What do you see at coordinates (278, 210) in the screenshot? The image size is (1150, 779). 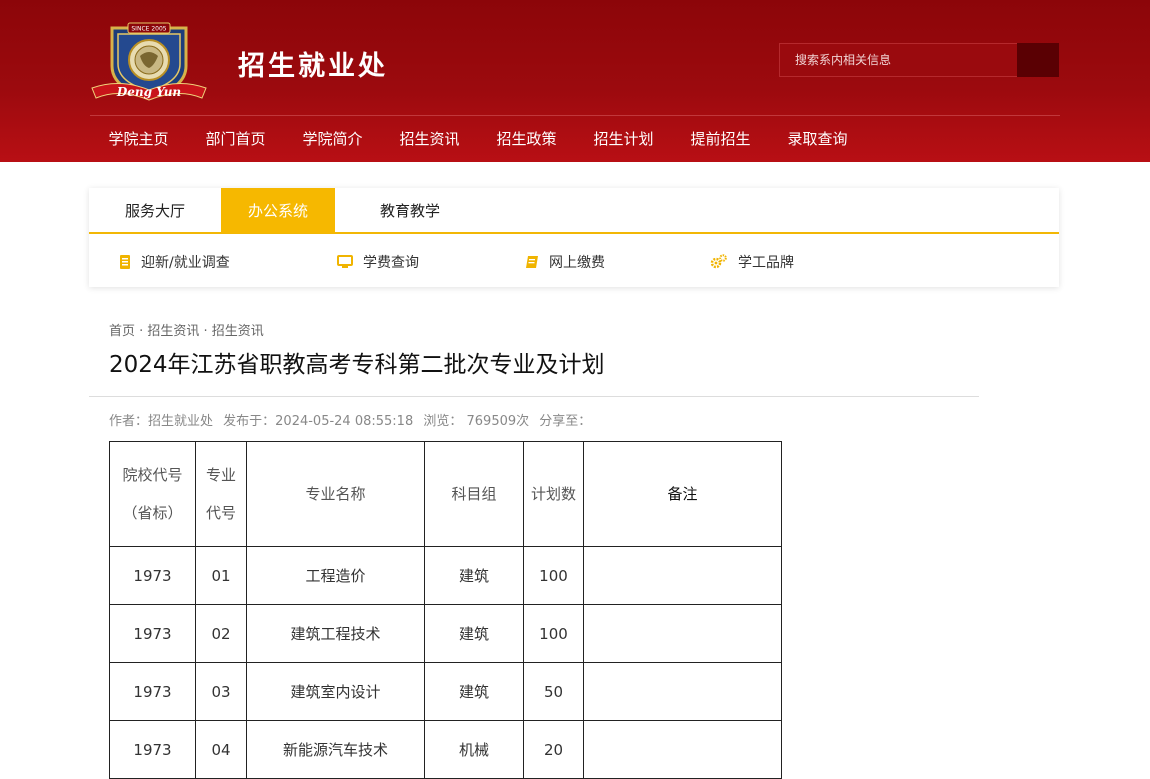 I see `tab-office-system: 办公系统` at bounding box center [278, 210].